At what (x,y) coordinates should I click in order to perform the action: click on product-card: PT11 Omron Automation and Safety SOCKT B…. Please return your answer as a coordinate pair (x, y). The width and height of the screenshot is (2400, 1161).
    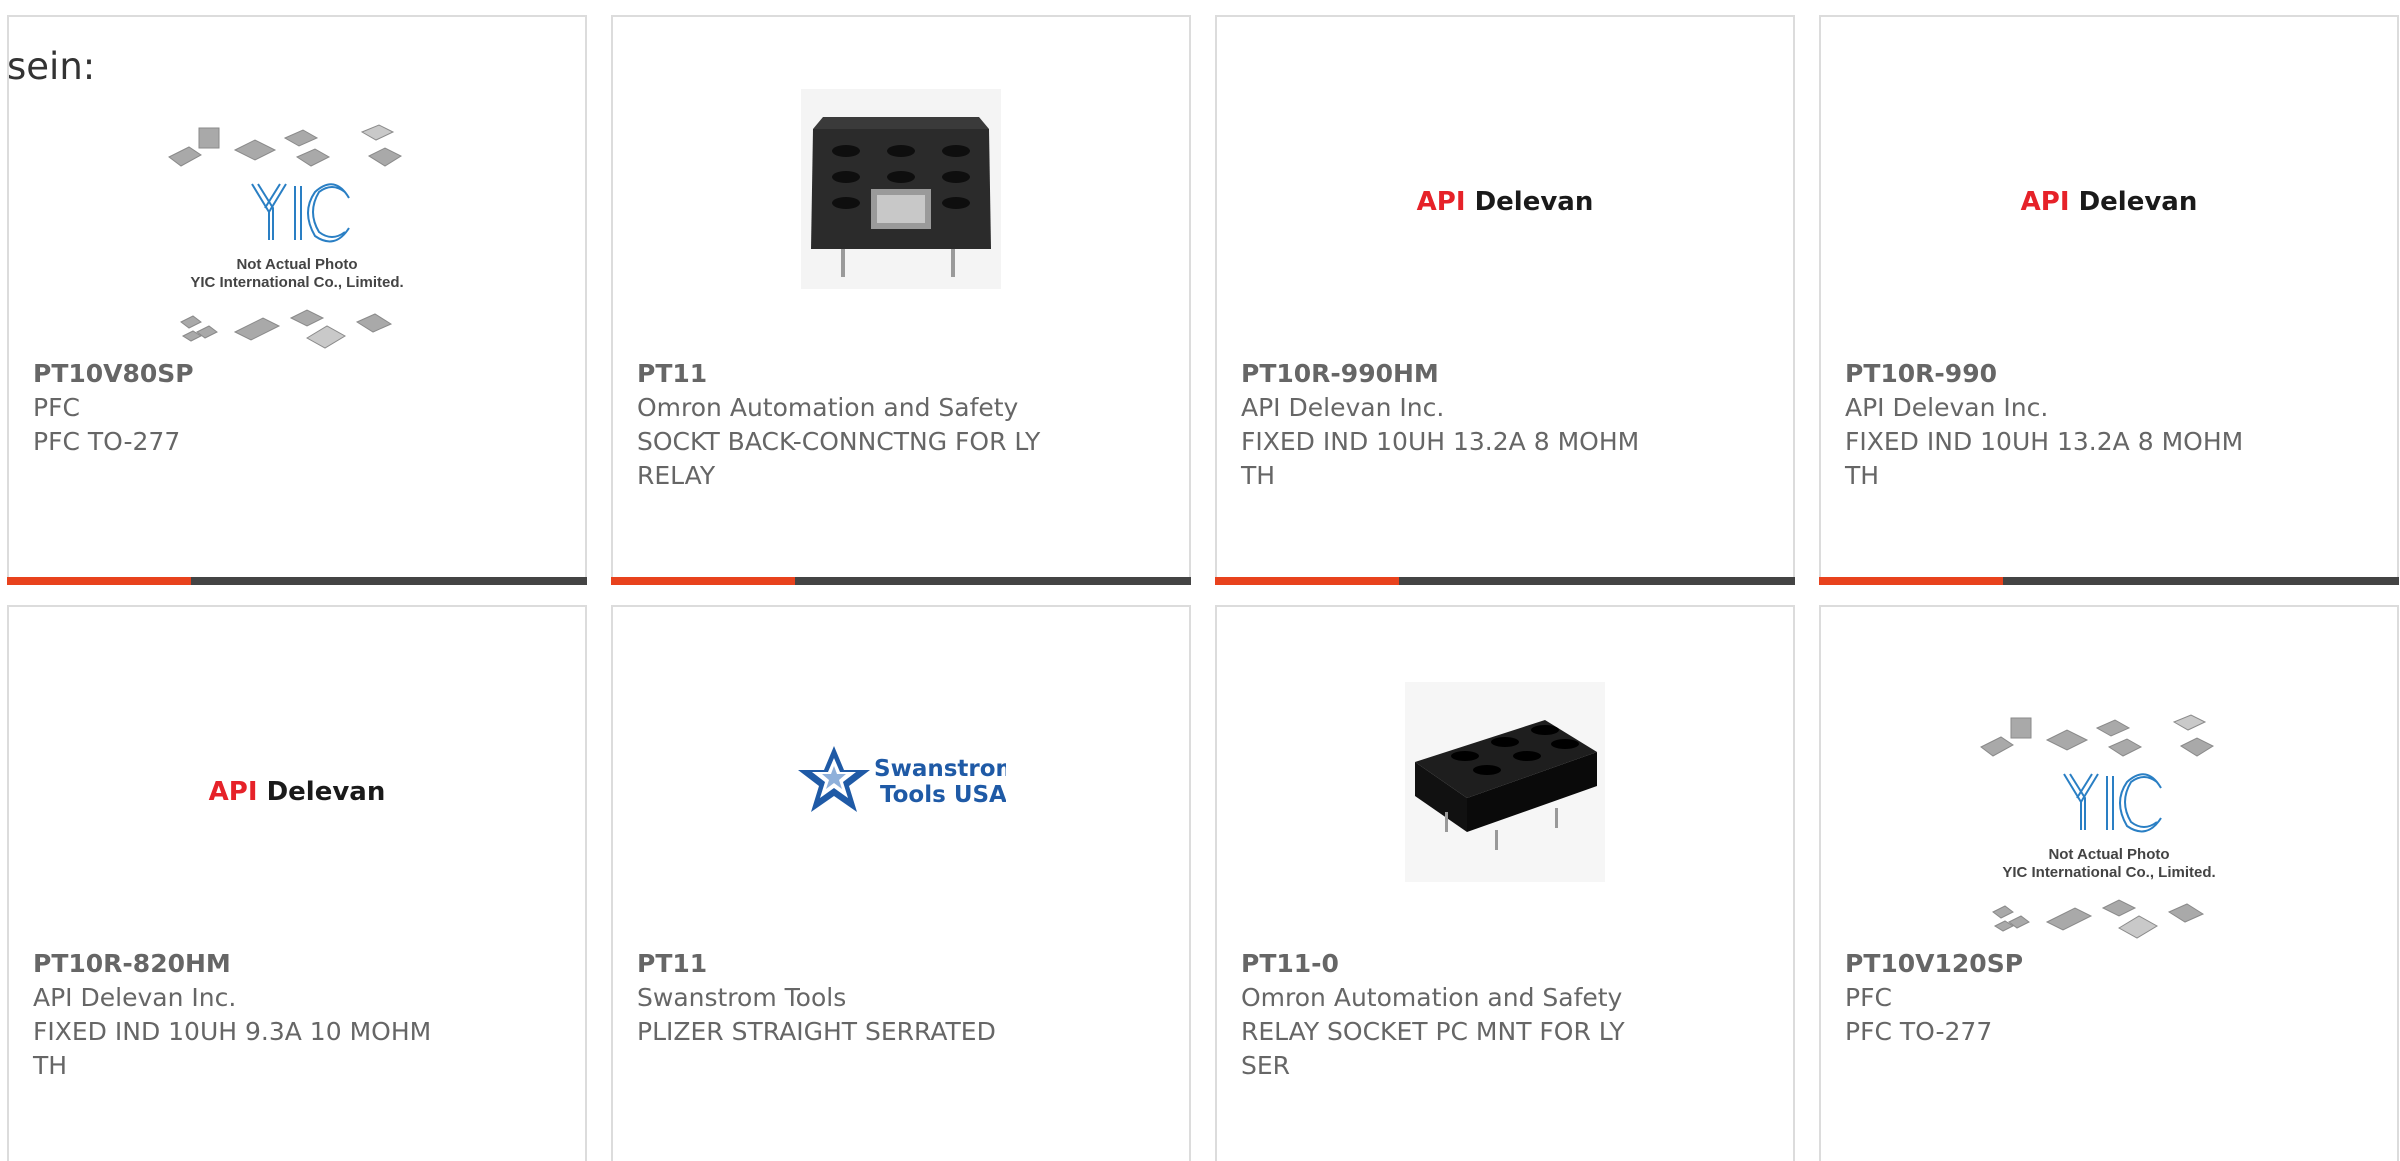
    Looking at the image, I should click on (901, 300).